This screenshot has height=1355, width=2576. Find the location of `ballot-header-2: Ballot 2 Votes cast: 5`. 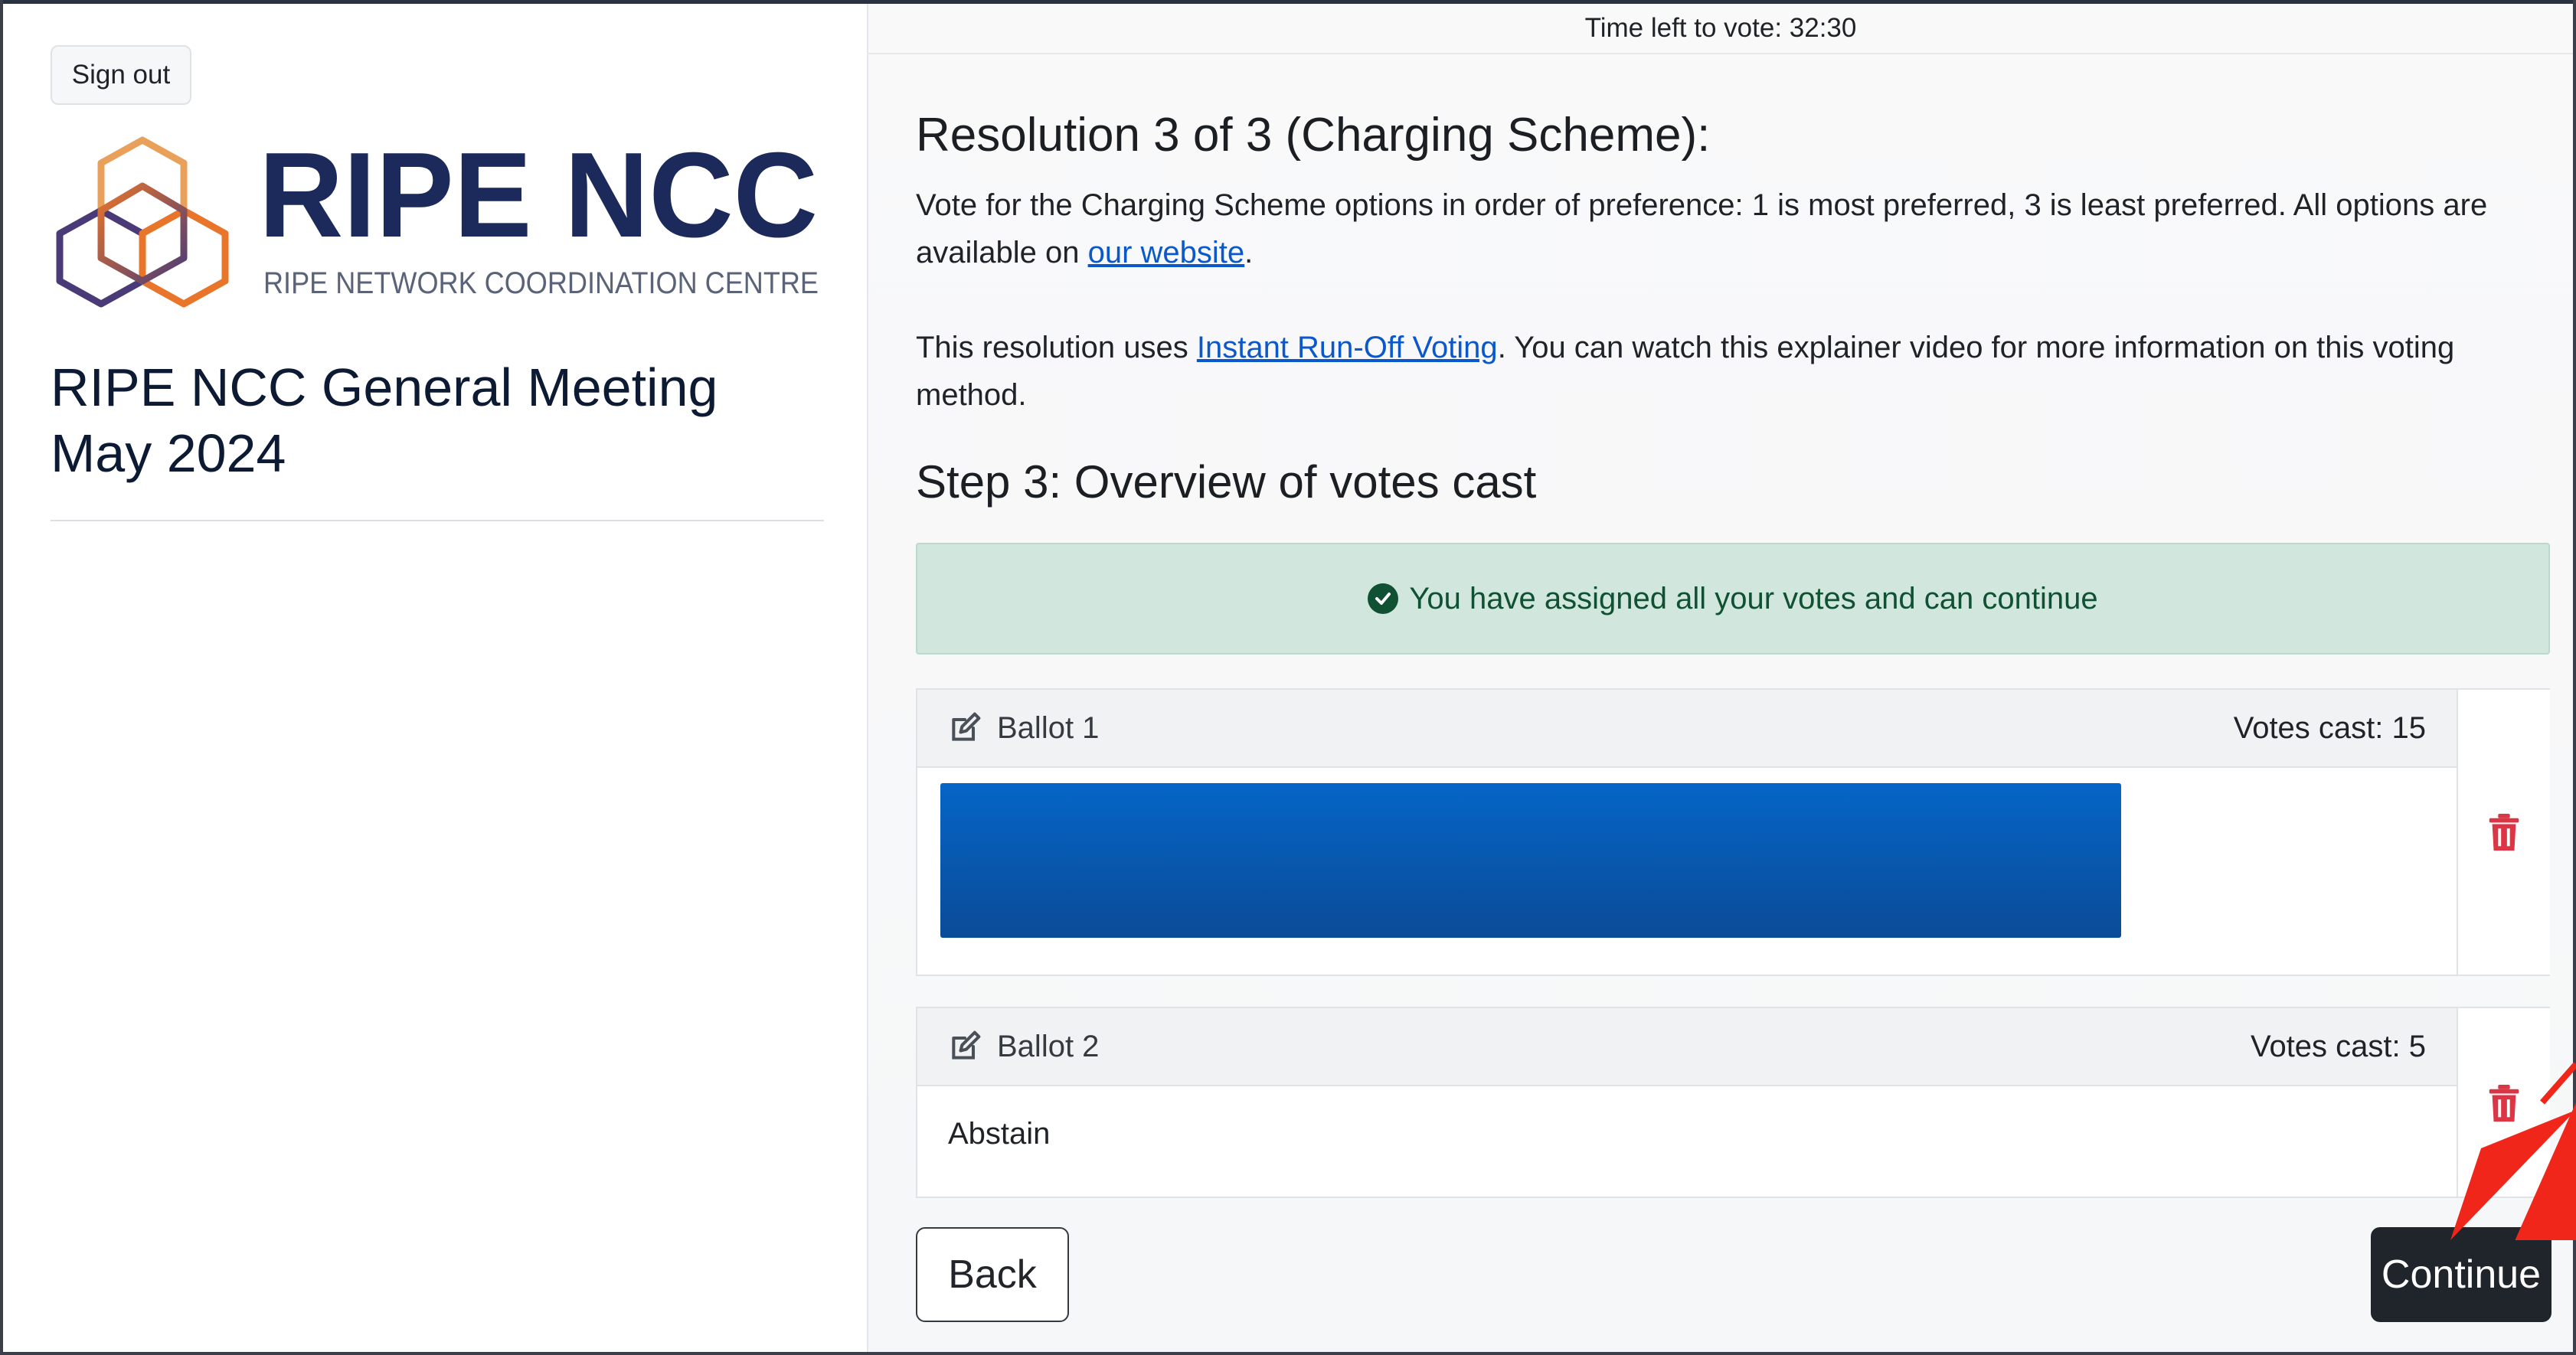

ballot-header-2: Ballot 2 Votes cast: 5 is located at coordinates (1687, 1047).